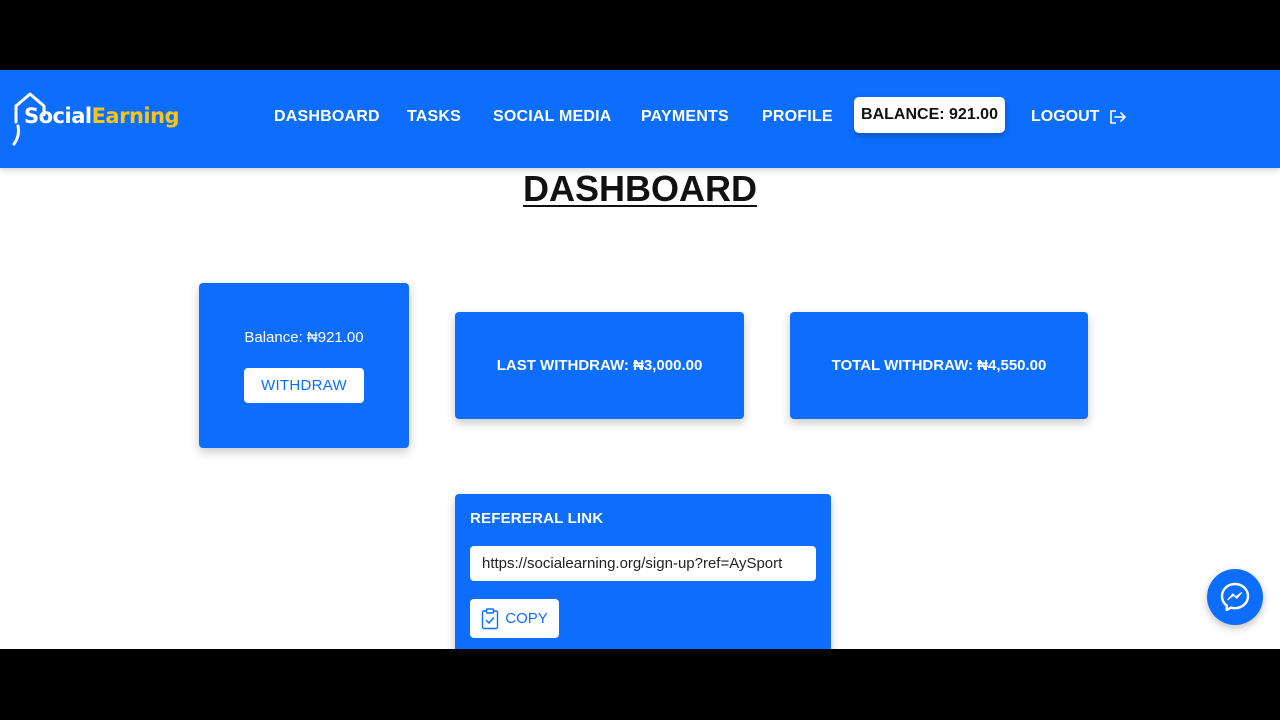  I want to click on referral-card: REFERERAL LINK COPY, so click(643, 571).